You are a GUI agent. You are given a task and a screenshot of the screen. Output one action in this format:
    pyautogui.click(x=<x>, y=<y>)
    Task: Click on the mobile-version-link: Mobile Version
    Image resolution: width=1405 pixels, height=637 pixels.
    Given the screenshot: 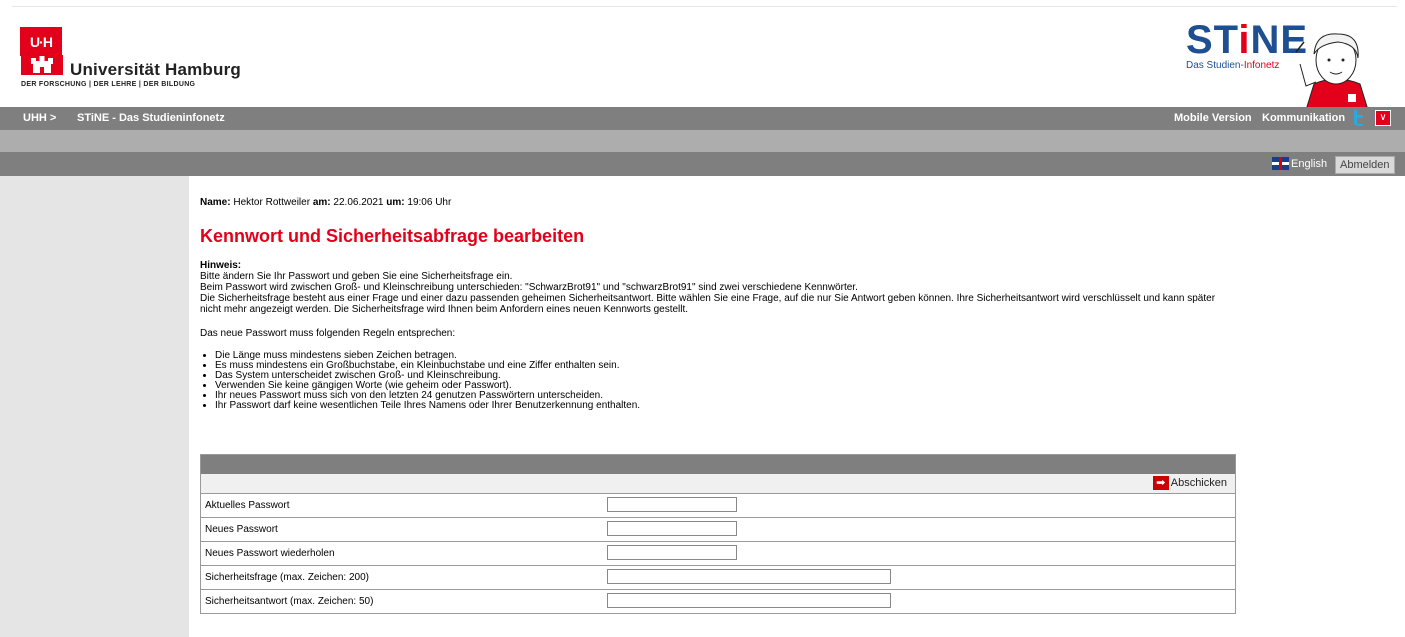 What is the action you would take?
    pyautogui.click(x=1213, y=118)
    